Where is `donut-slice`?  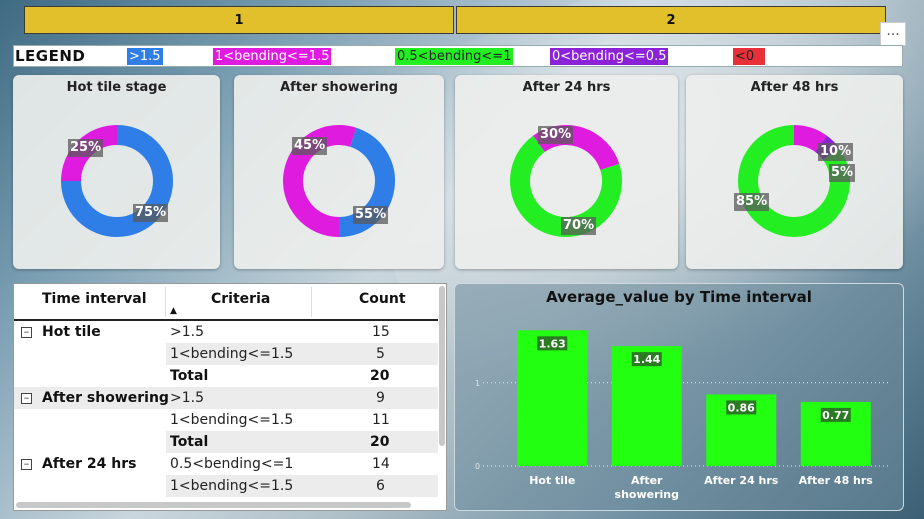 donut-slice is located at coordinates (810, 139).